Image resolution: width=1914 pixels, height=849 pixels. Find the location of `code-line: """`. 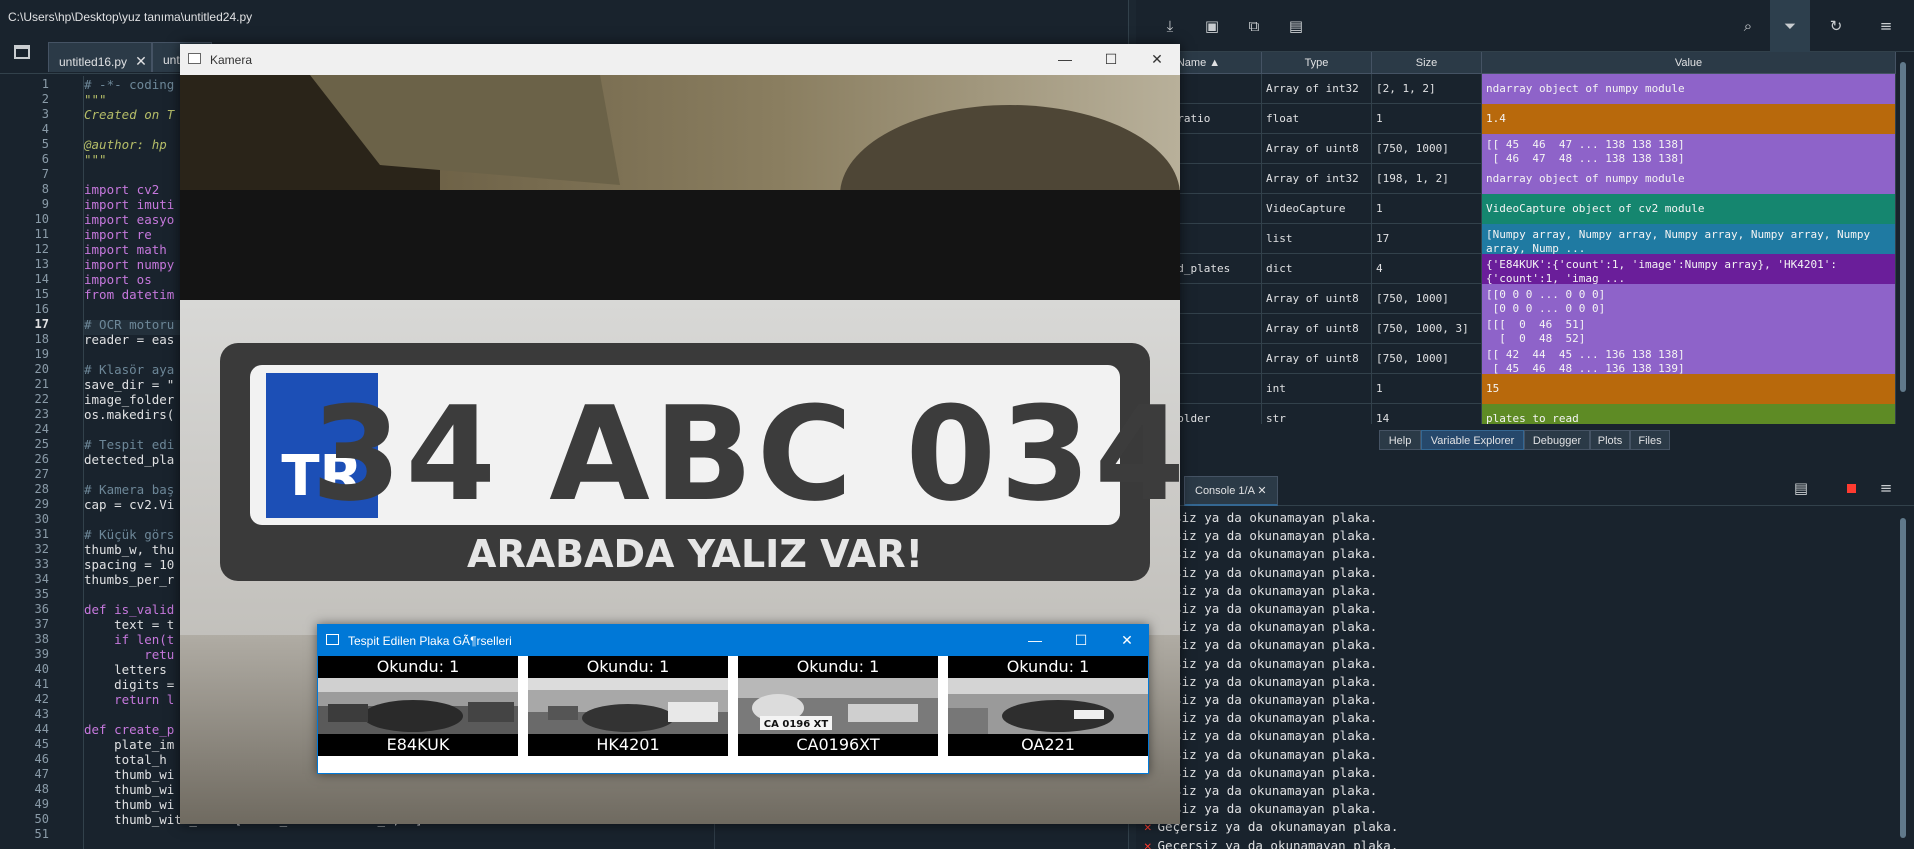

code-line: """ is located at coordinates (95, 159).